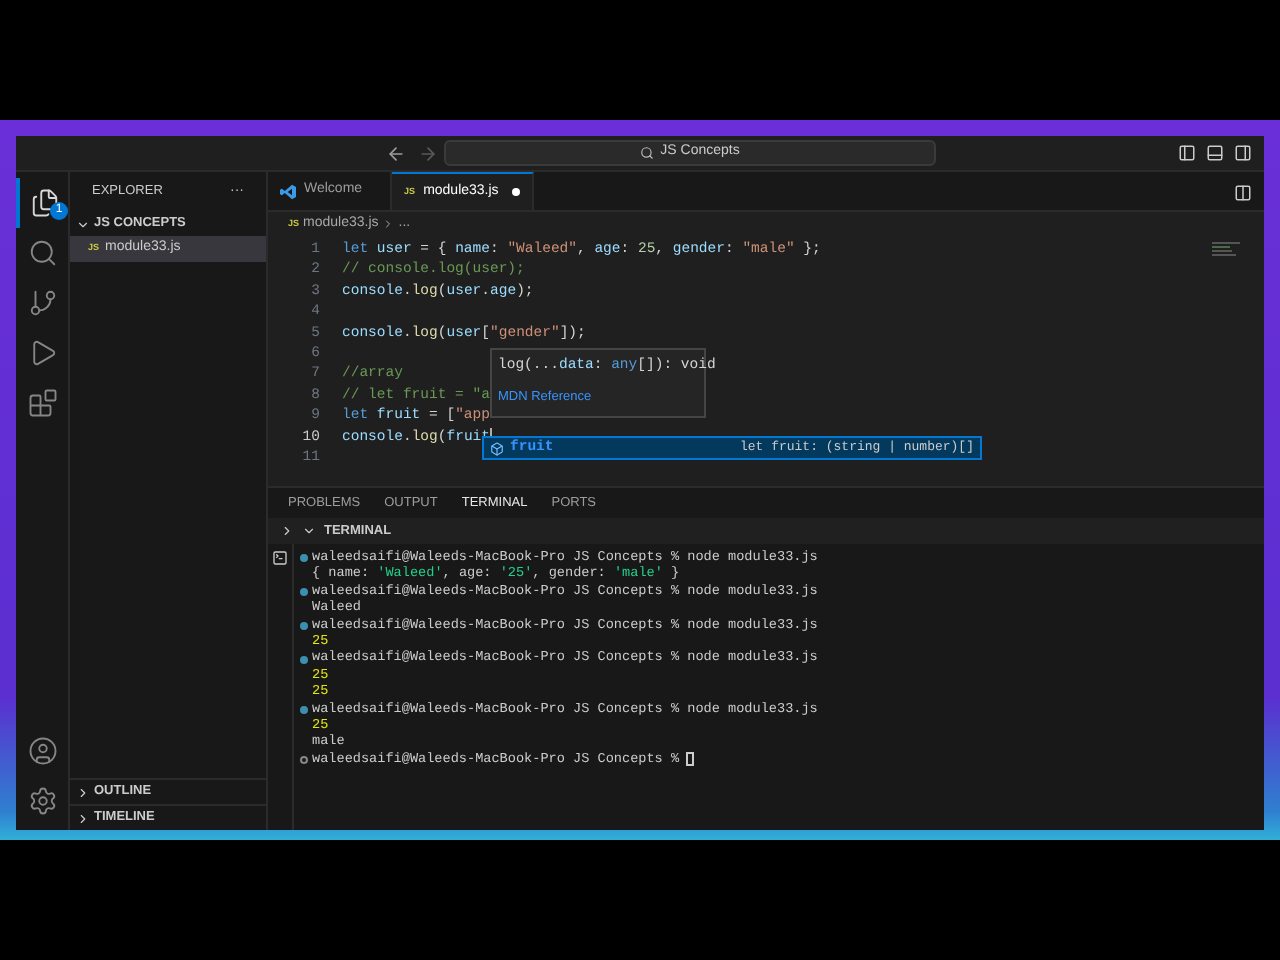  I want to click on extensions-icon, so click(42, 403).